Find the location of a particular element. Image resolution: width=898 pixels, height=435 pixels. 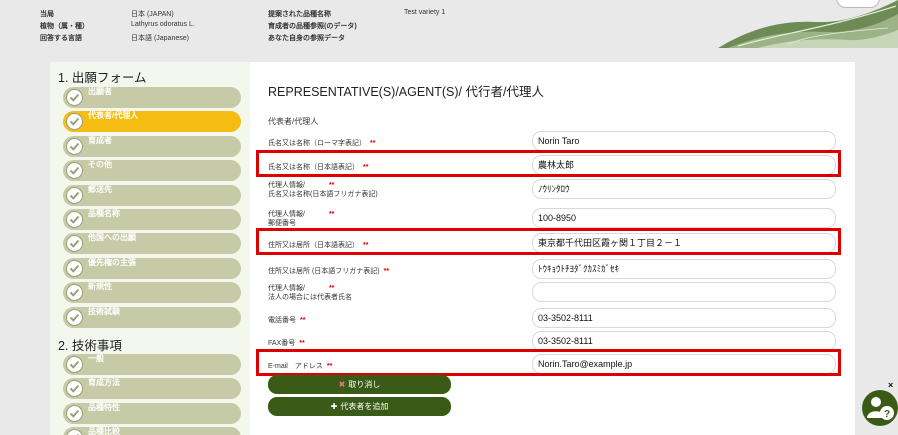

cancel-label: 取り消し is located at coordinates (364, 384).